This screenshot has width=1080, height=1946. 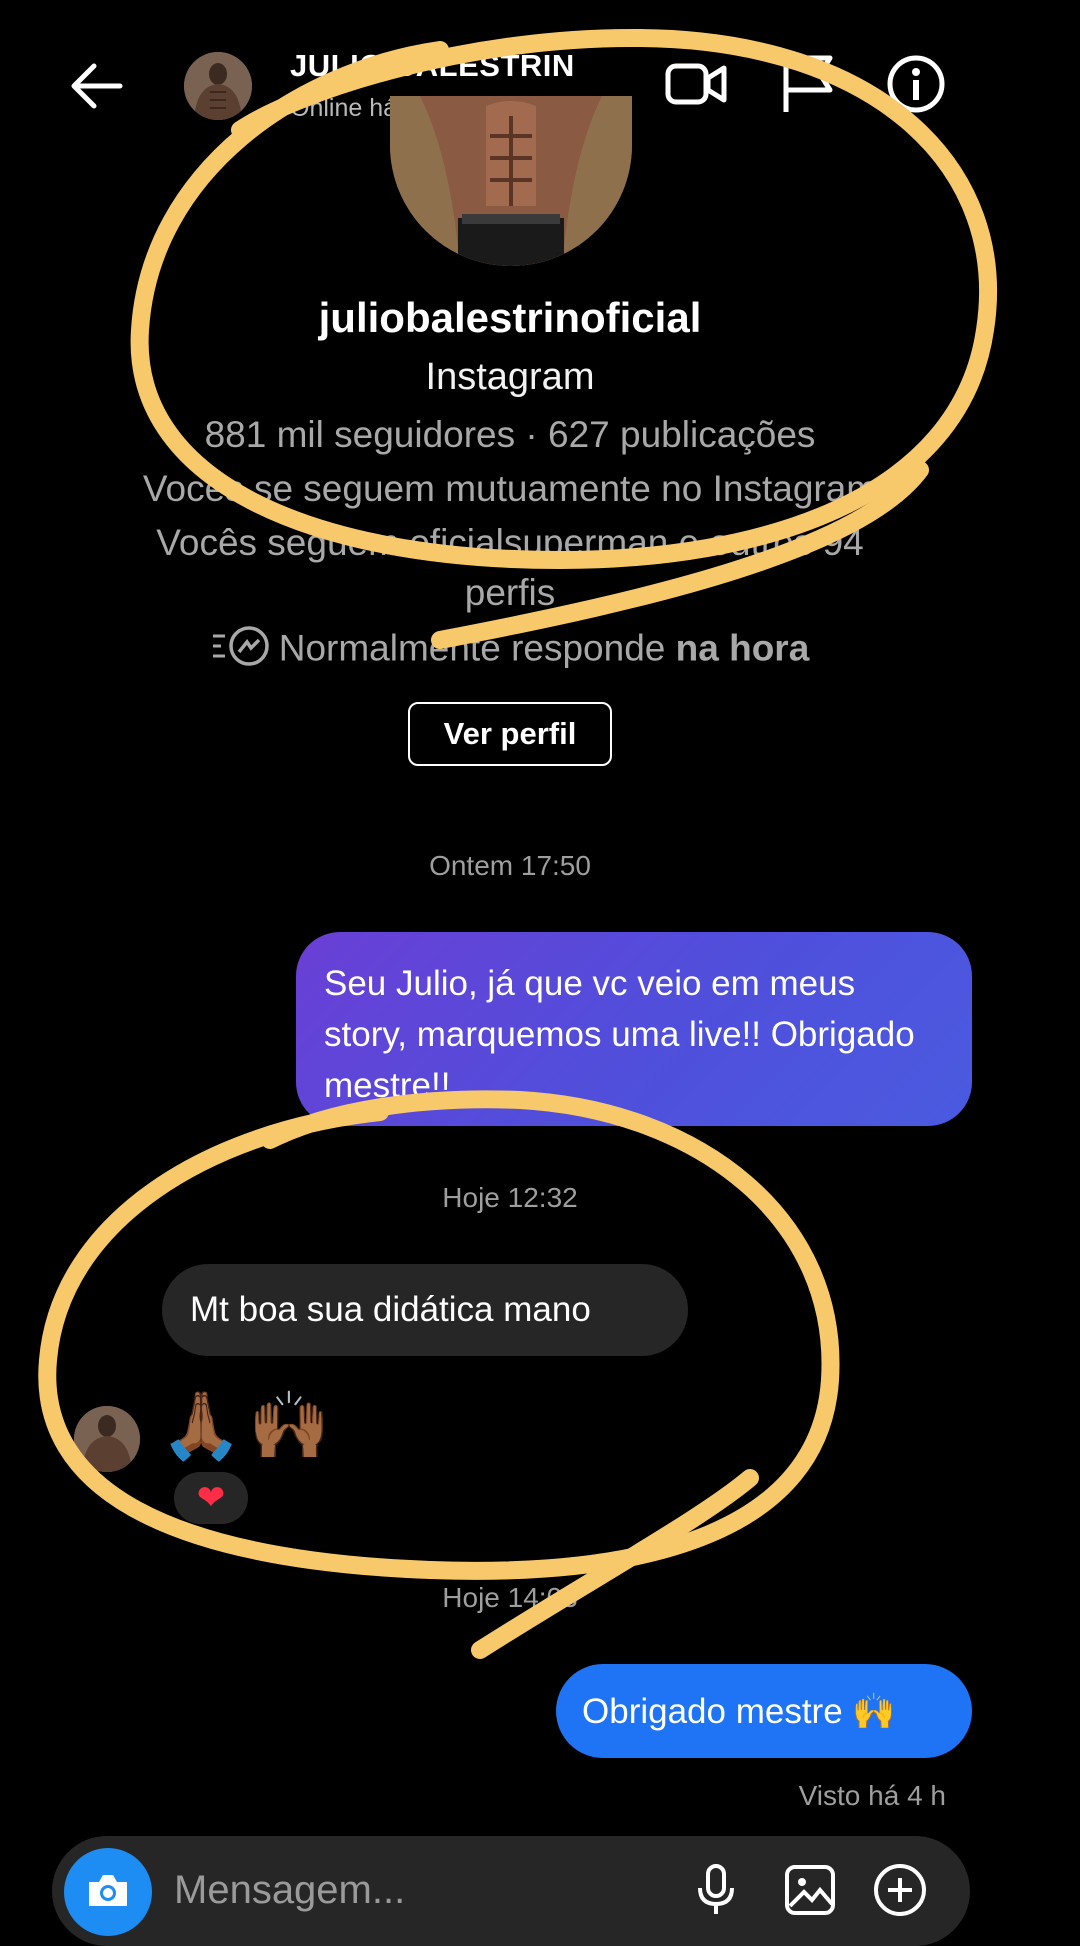 What do you see at coordinates (916, 84) in the screenshot?
I see `info-icon` at bounding box center [916, 84].